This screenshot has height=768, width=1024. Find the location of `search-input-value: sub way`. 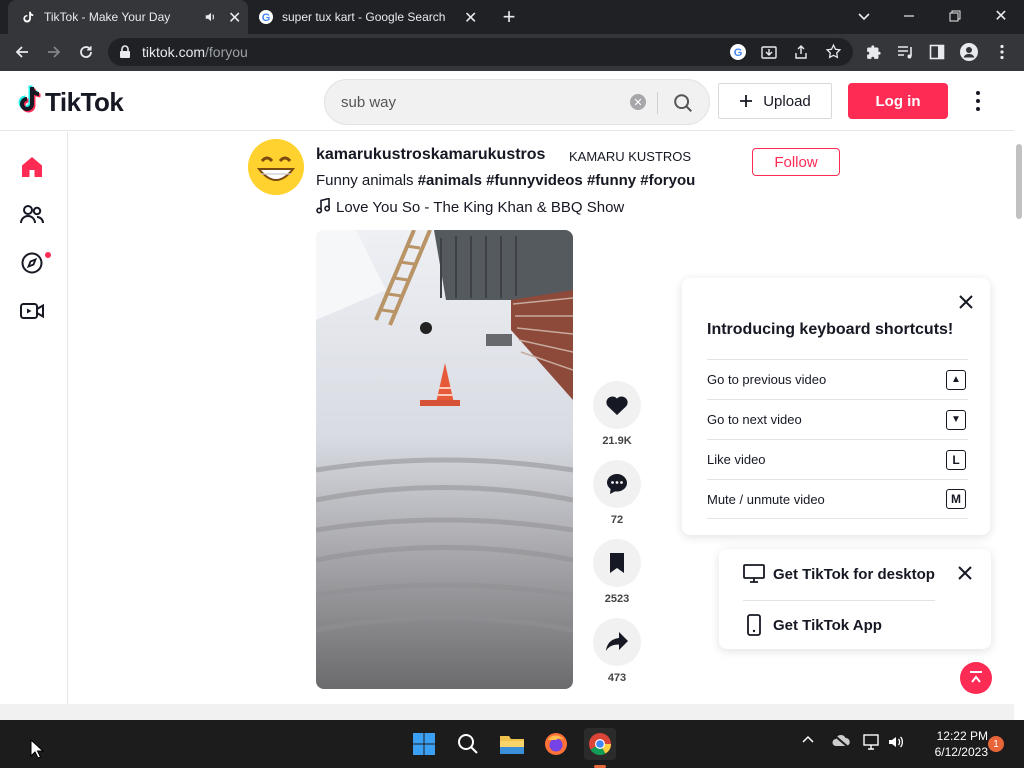

search-input-value: sub way is located at coordinates (368, 102).